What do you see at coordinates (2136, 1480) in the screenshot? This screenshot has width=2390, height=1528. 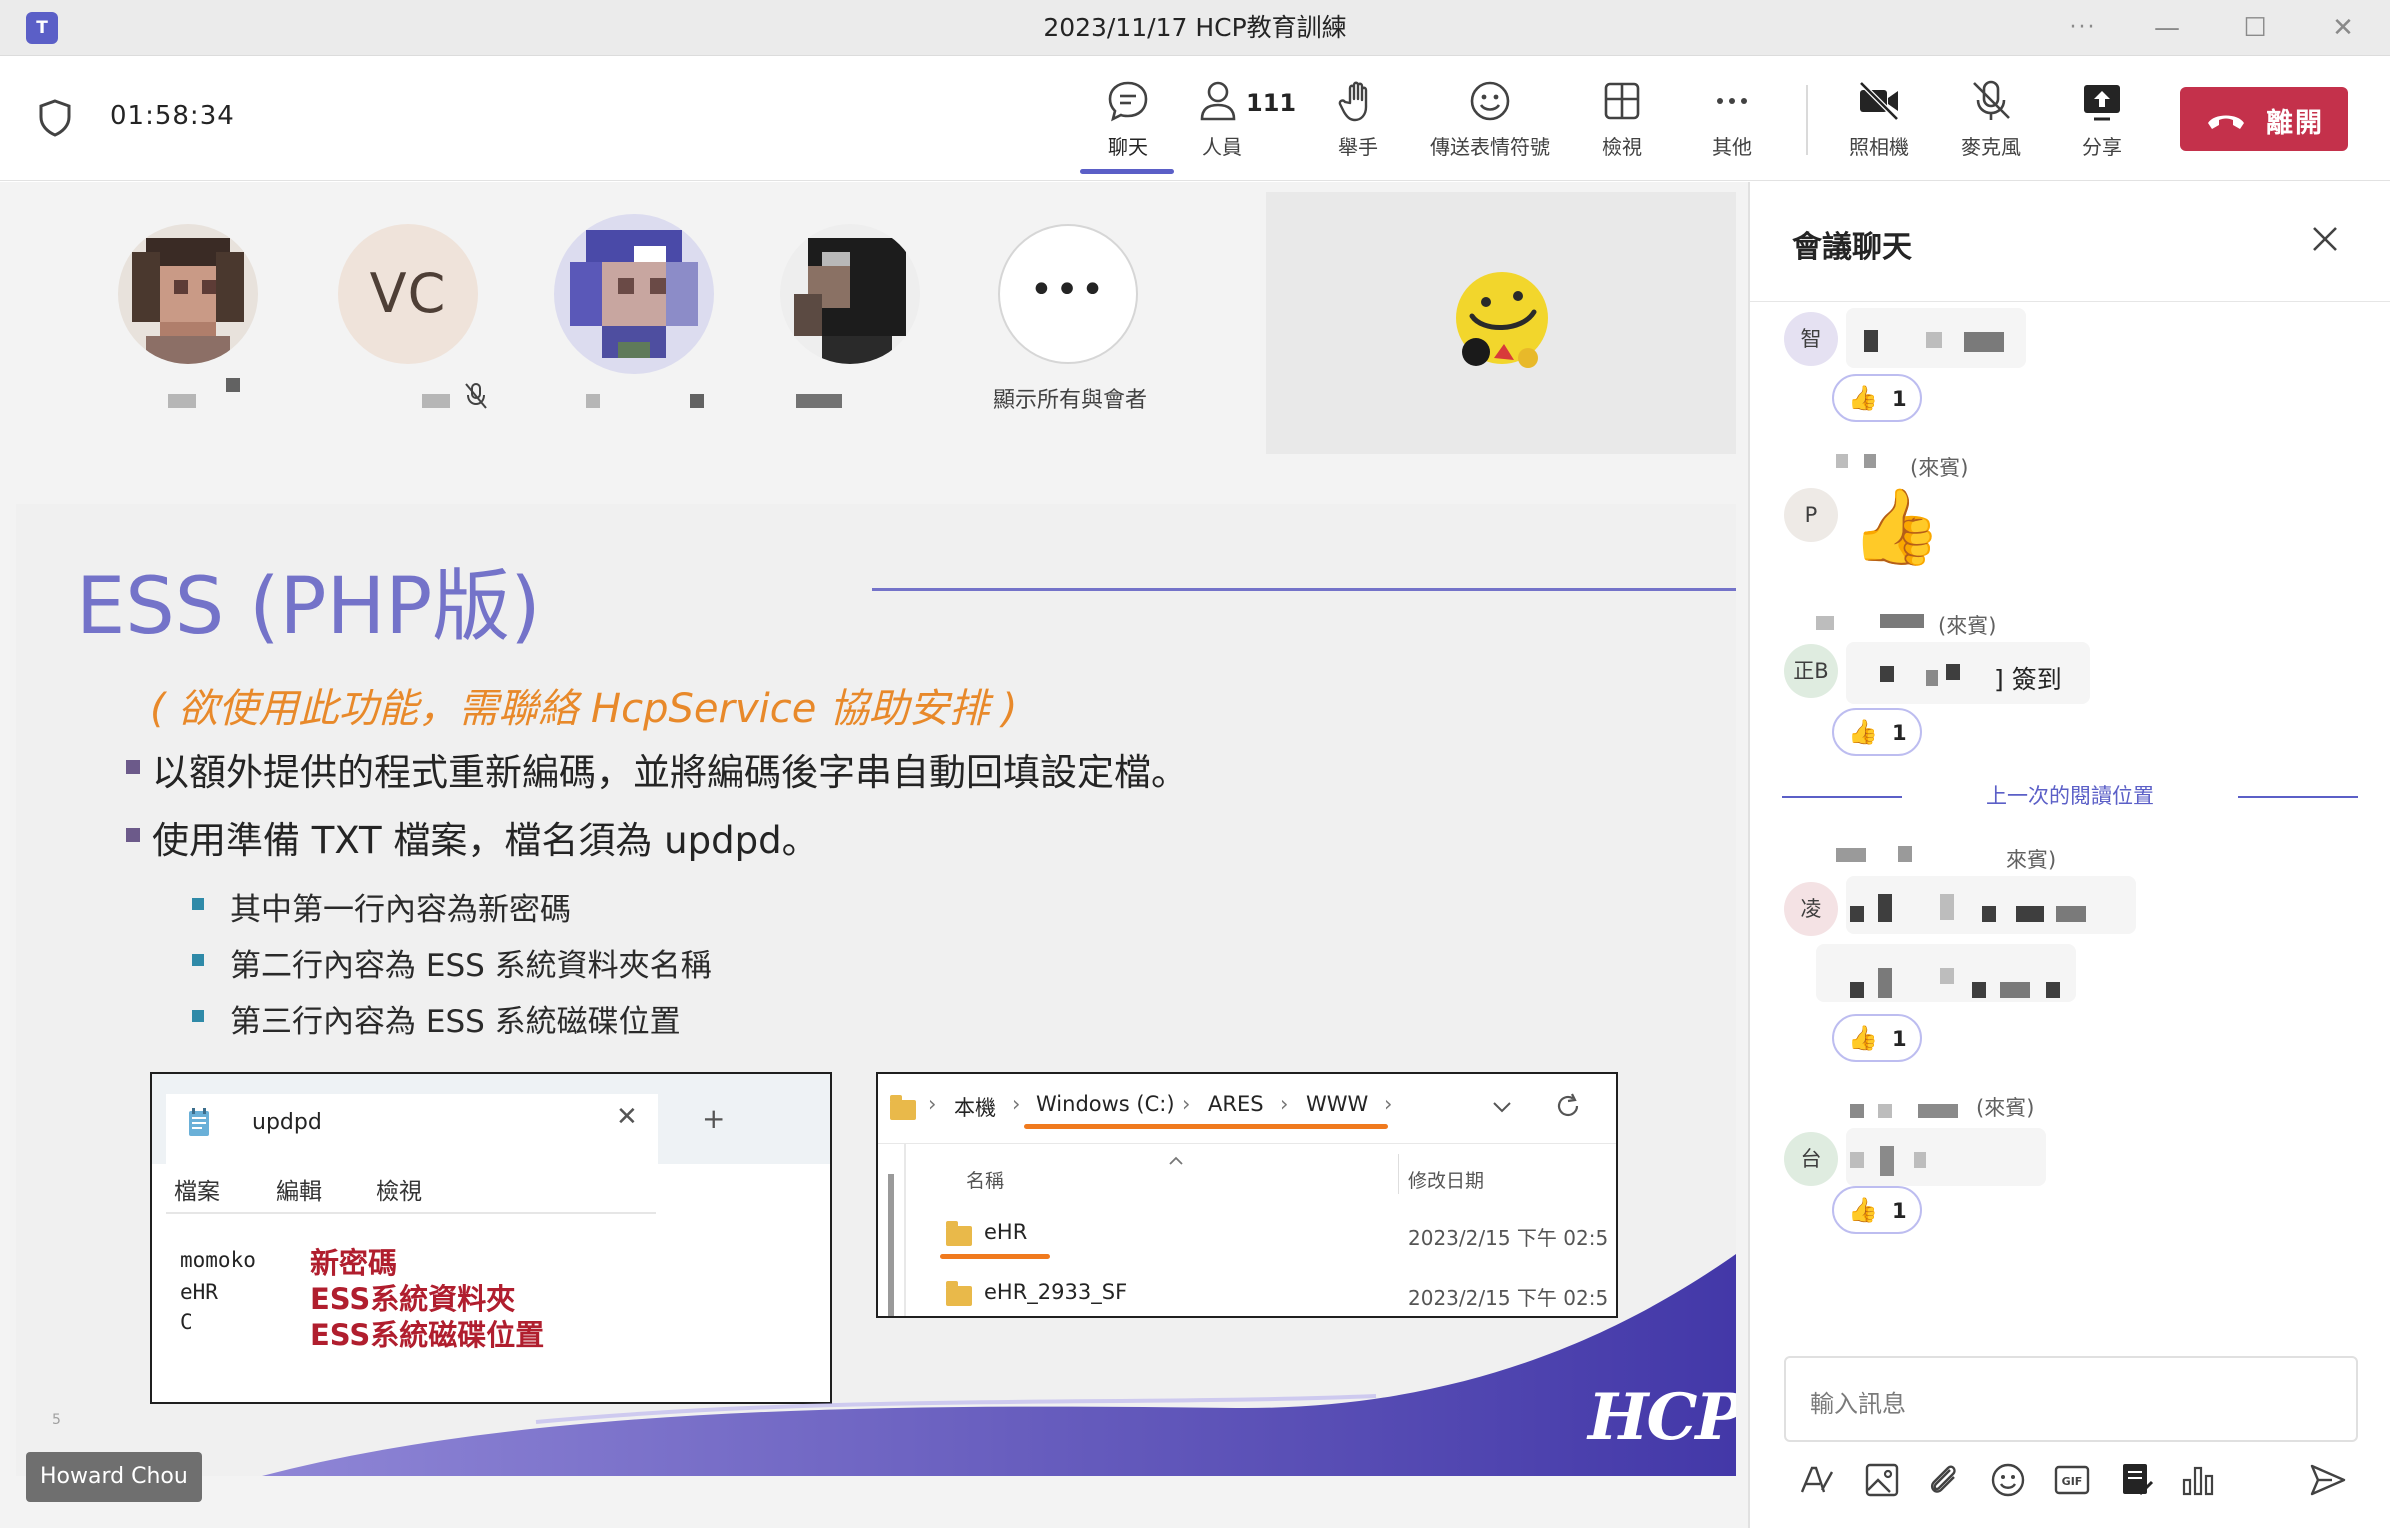 I see `loop-component-icon` at bounding box center [2136, 1480].